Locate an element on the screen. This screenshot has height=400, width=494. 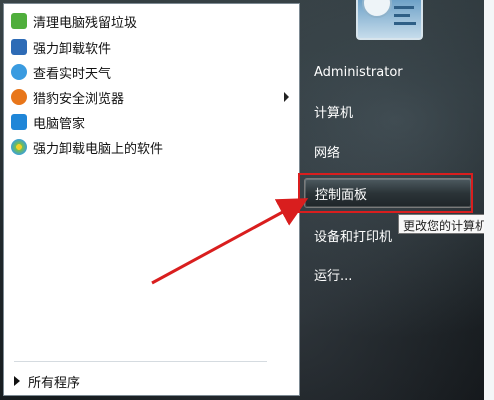
program-item-cheetah-browser: 猎豹安全浏览器 is located at coordinates (151, 97).